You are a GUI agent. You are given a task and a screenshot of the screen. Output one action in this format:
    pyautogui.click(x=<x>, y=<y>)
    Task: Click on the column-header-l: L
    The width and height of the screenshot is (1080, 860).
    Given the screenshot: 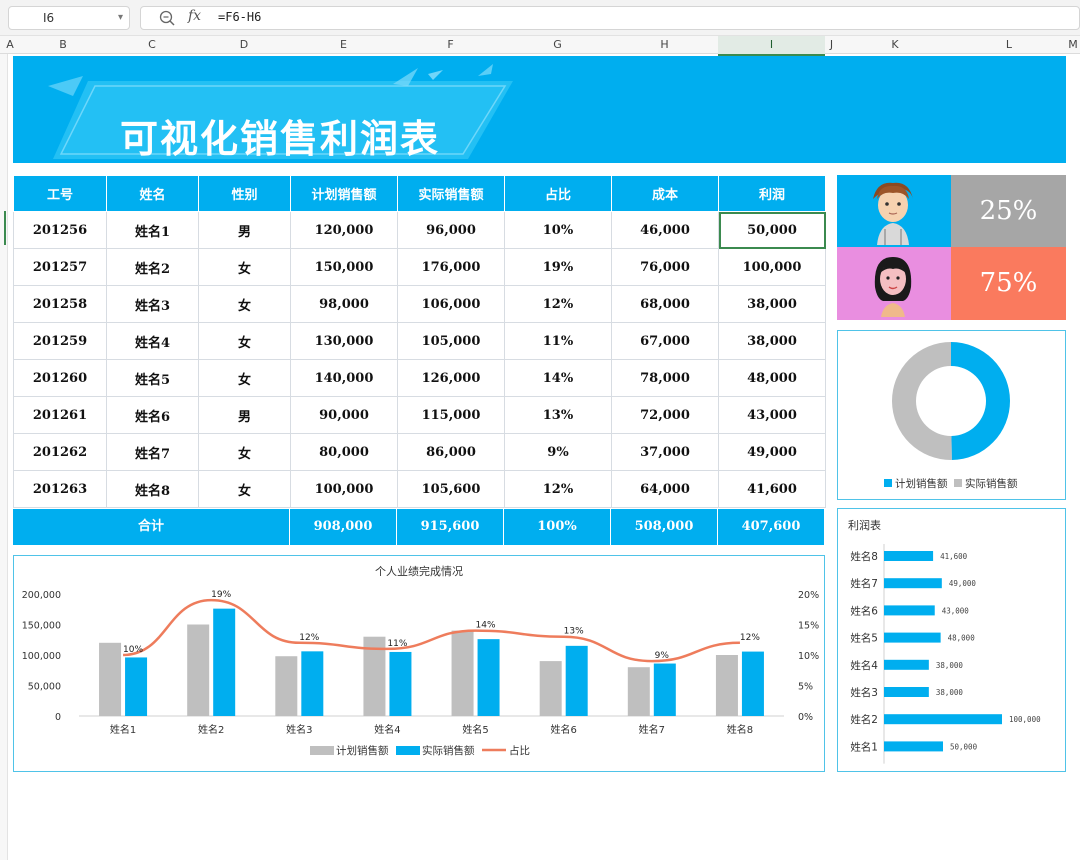 What is the action you would take?
    pyautogui.click(x=1009, y=45)
    